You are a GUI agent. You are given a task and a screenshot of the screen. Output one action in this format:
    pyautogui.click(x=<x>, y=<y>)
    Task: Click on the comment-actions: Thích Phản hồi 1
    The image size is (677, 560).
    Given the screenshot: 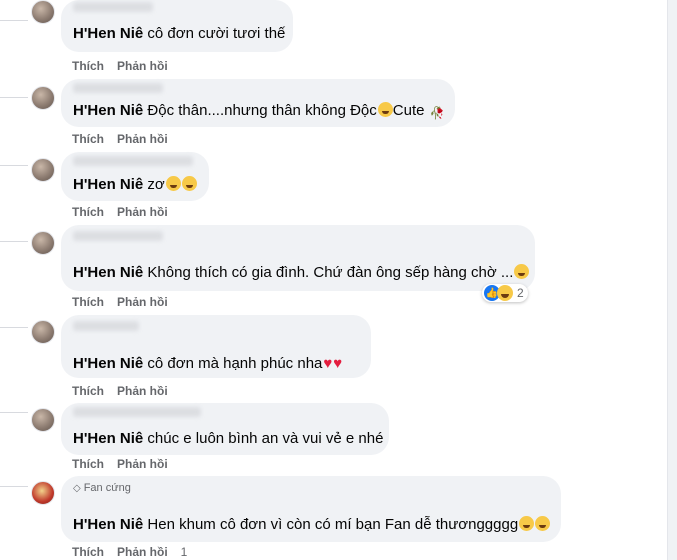 What is the action you would take?
    pyautogui.click(x=136, y=552)
    